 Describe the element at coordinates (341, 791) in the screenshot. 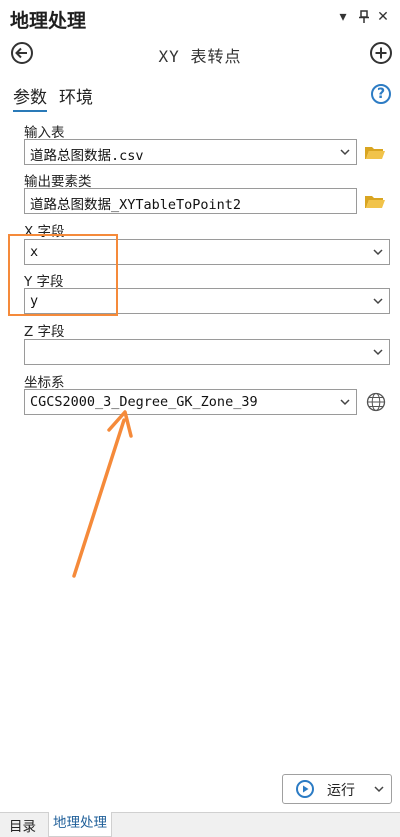

I see `run-button-label: 运行` at that location.